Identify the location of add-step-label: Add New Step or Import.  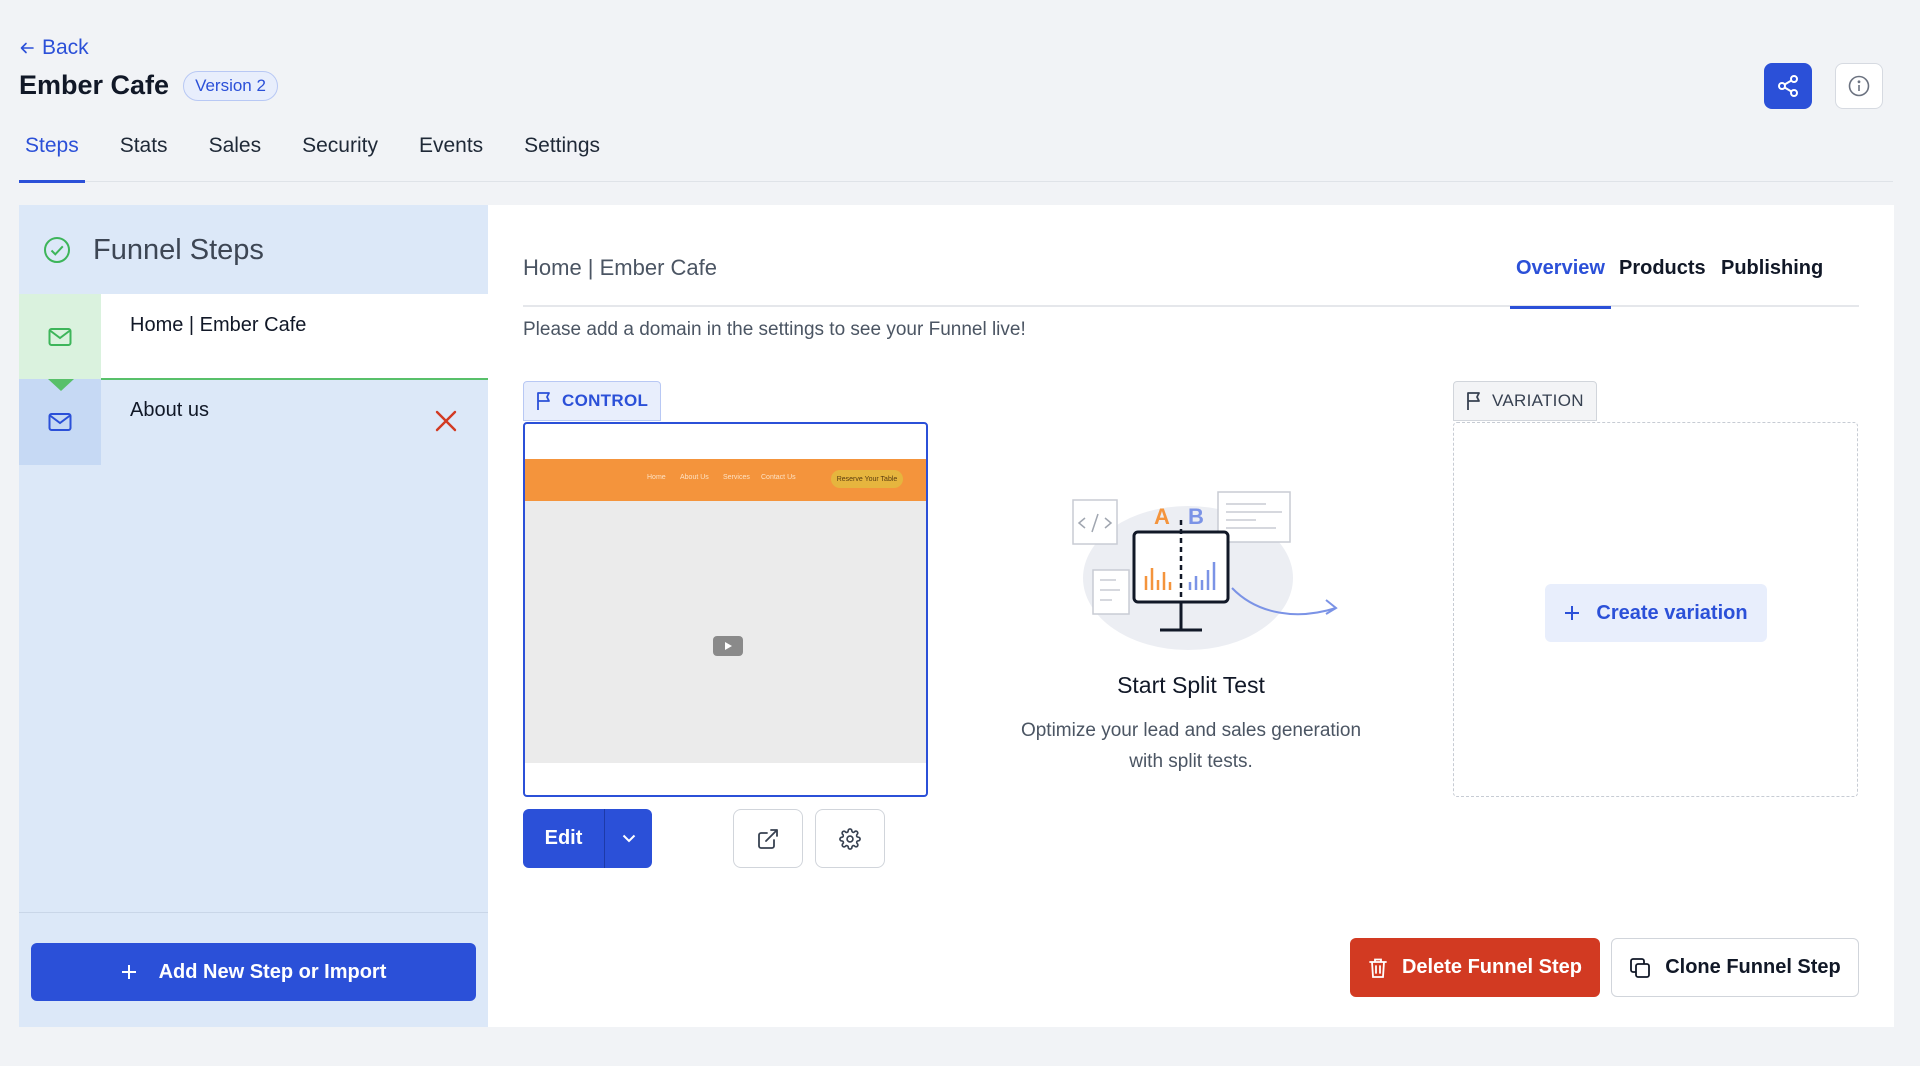
(272, 971).